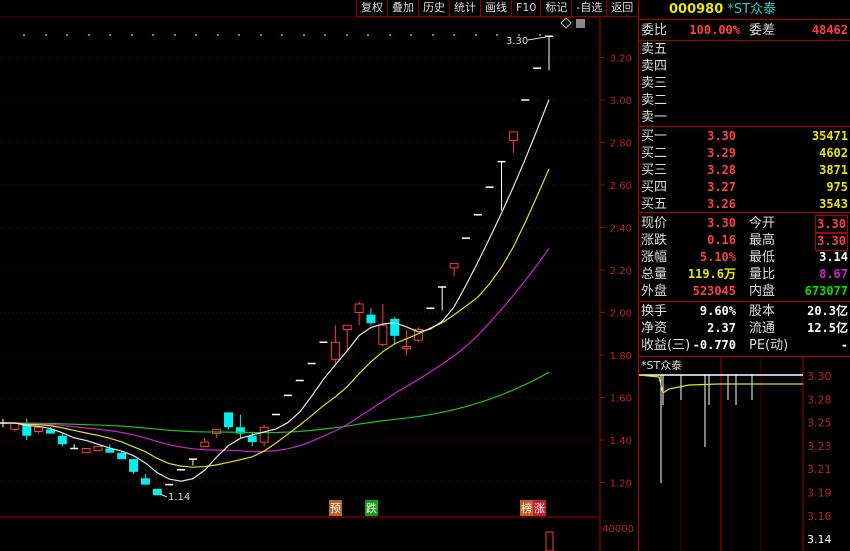 This screenshot has height=551, width=850. Describe the element at coordinates (654, 83) in the screenshot. I see `sell-label: 卖三` at that location.